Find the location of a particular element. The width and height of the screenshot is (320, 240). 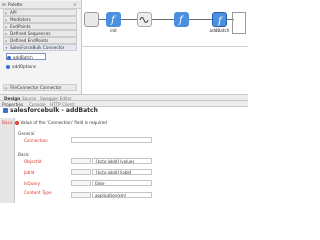

error-icon: ! is located at coordinates (17, 123).